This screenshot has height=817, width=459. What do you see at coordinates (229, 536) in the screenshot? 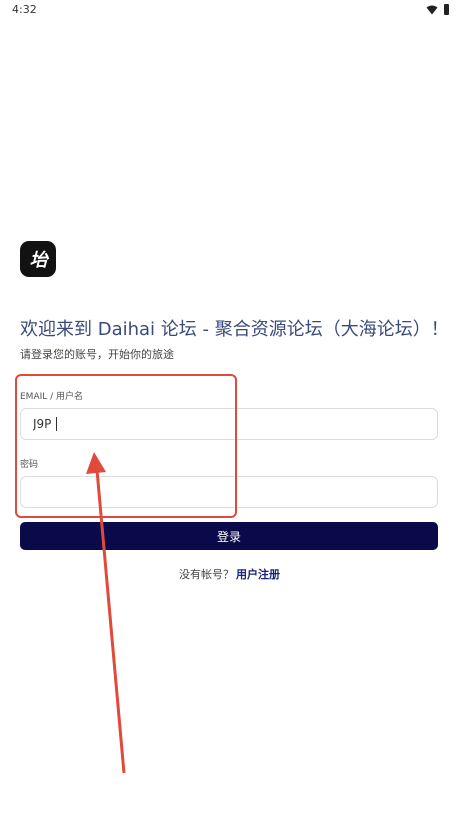
I see `login-button: 登录` at bounding box center [229, 536].